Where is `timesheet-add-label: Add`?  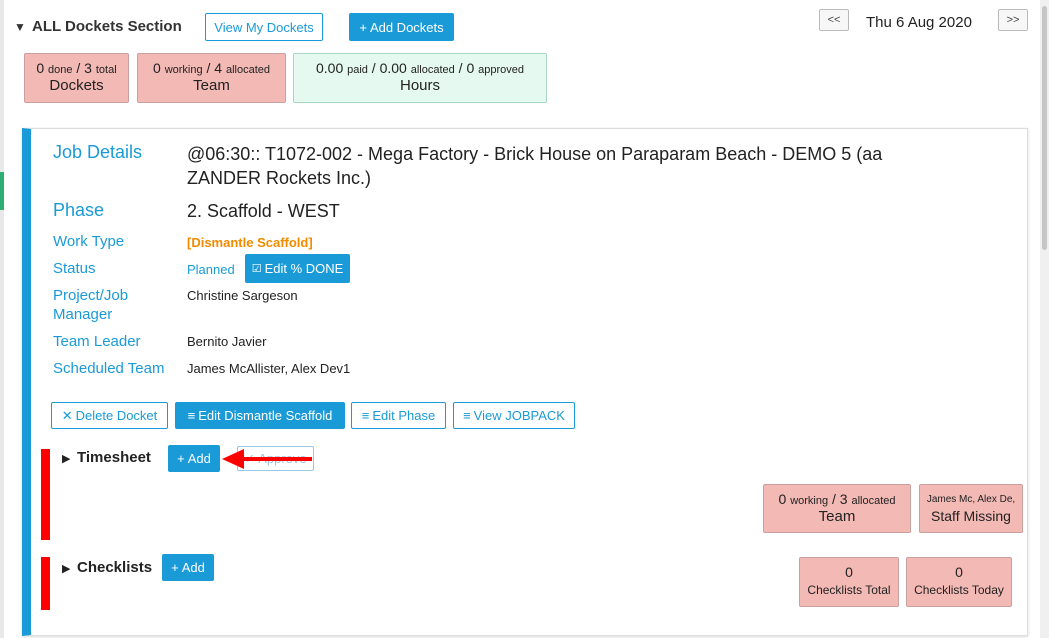
timesheet-add-label: Add is located at coordinates (199, 458).